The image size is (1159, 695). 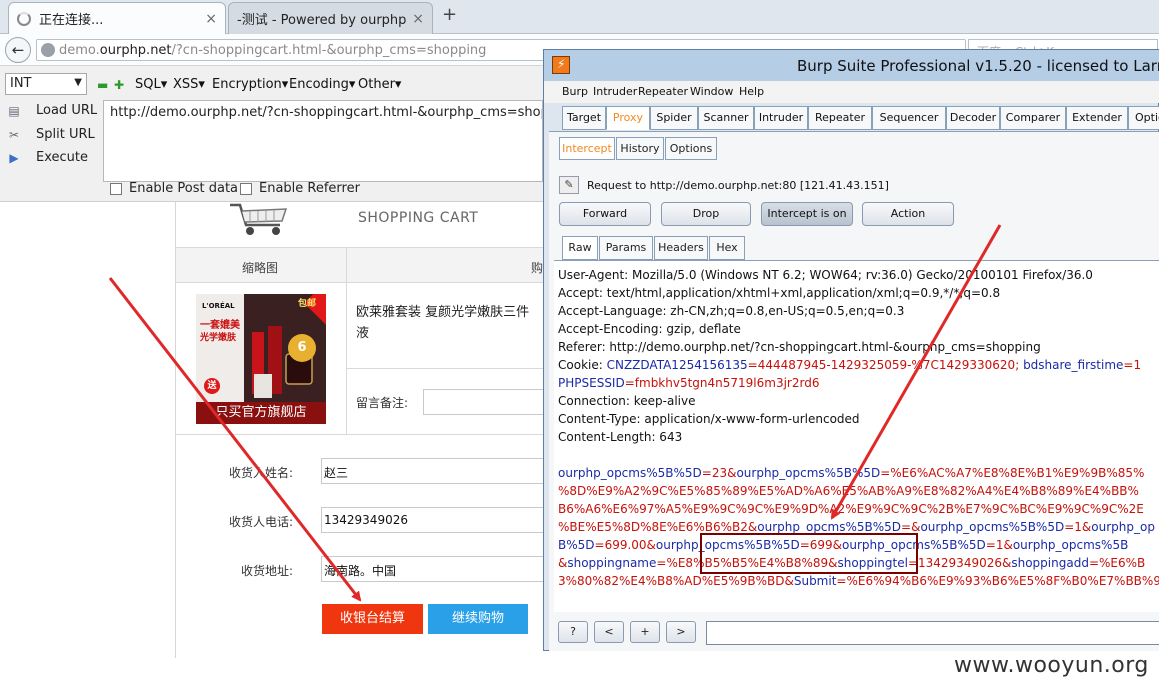 I want to click on enable-post-checkbox: Enable Post data, so click(x=174, y=188).